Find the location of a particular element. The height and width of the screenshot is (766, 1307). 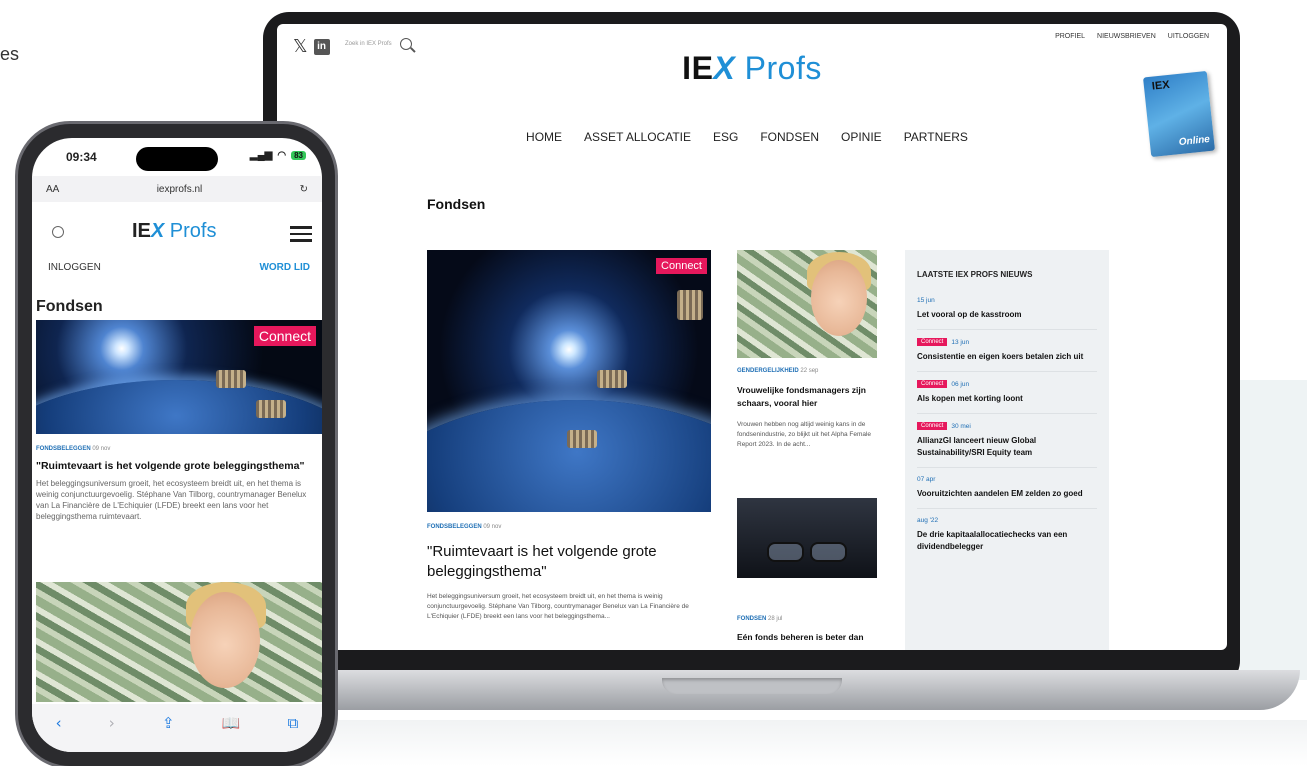

nav-asset-allocatie: ASSET ALLOCATIE is located at coordinates (637, 137).